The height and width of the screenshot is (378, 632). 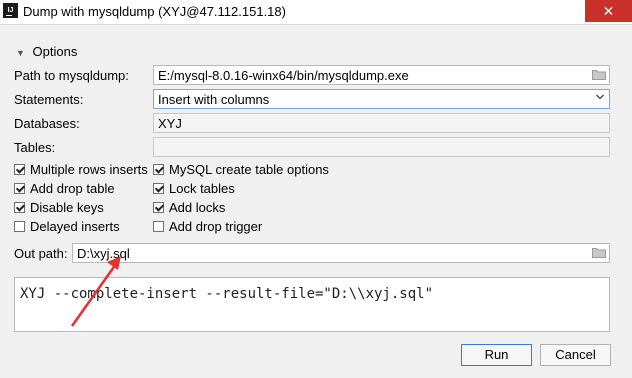 I want to click on delayed-inserts-checkbox: Delayed inserts, so click(x=67, y=226).